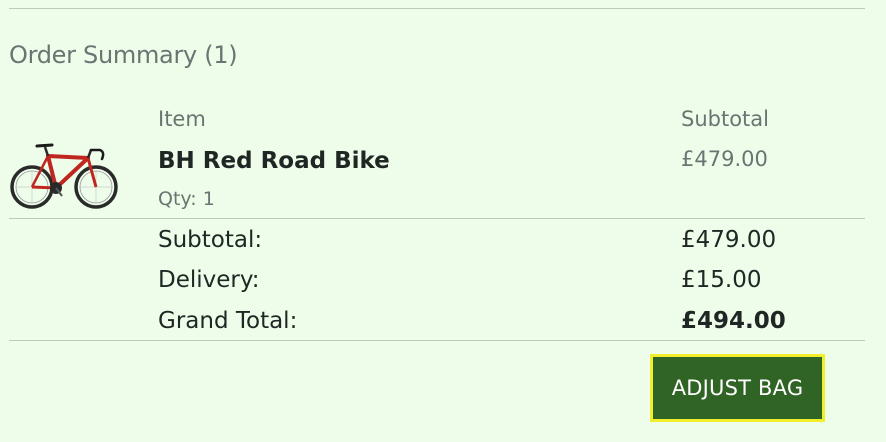 This screenshot has width=886, height=442. I want to click on red-road-bike-icon, so click(64, 176).